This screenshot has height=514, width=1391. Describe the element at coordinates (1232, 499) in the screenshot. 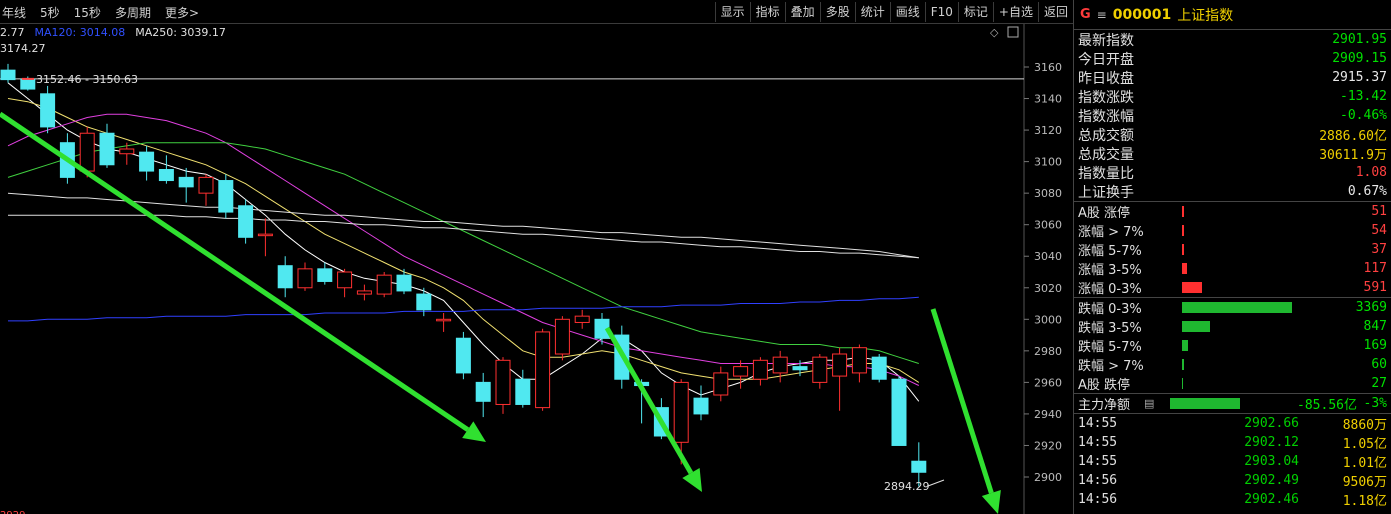

I see `tick-row: 14:56 2902.46 1.18亿` at that location.